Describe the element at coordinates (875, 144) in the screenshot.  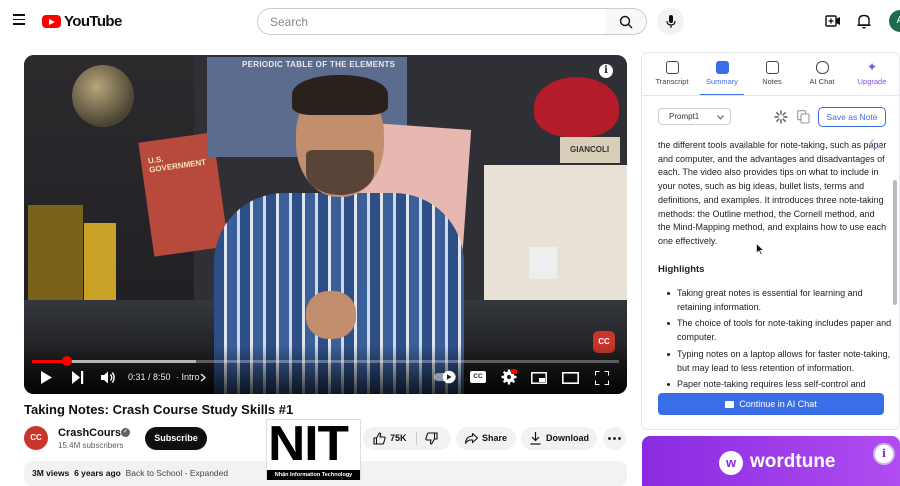
I see `loading-ring-icon` at that location.